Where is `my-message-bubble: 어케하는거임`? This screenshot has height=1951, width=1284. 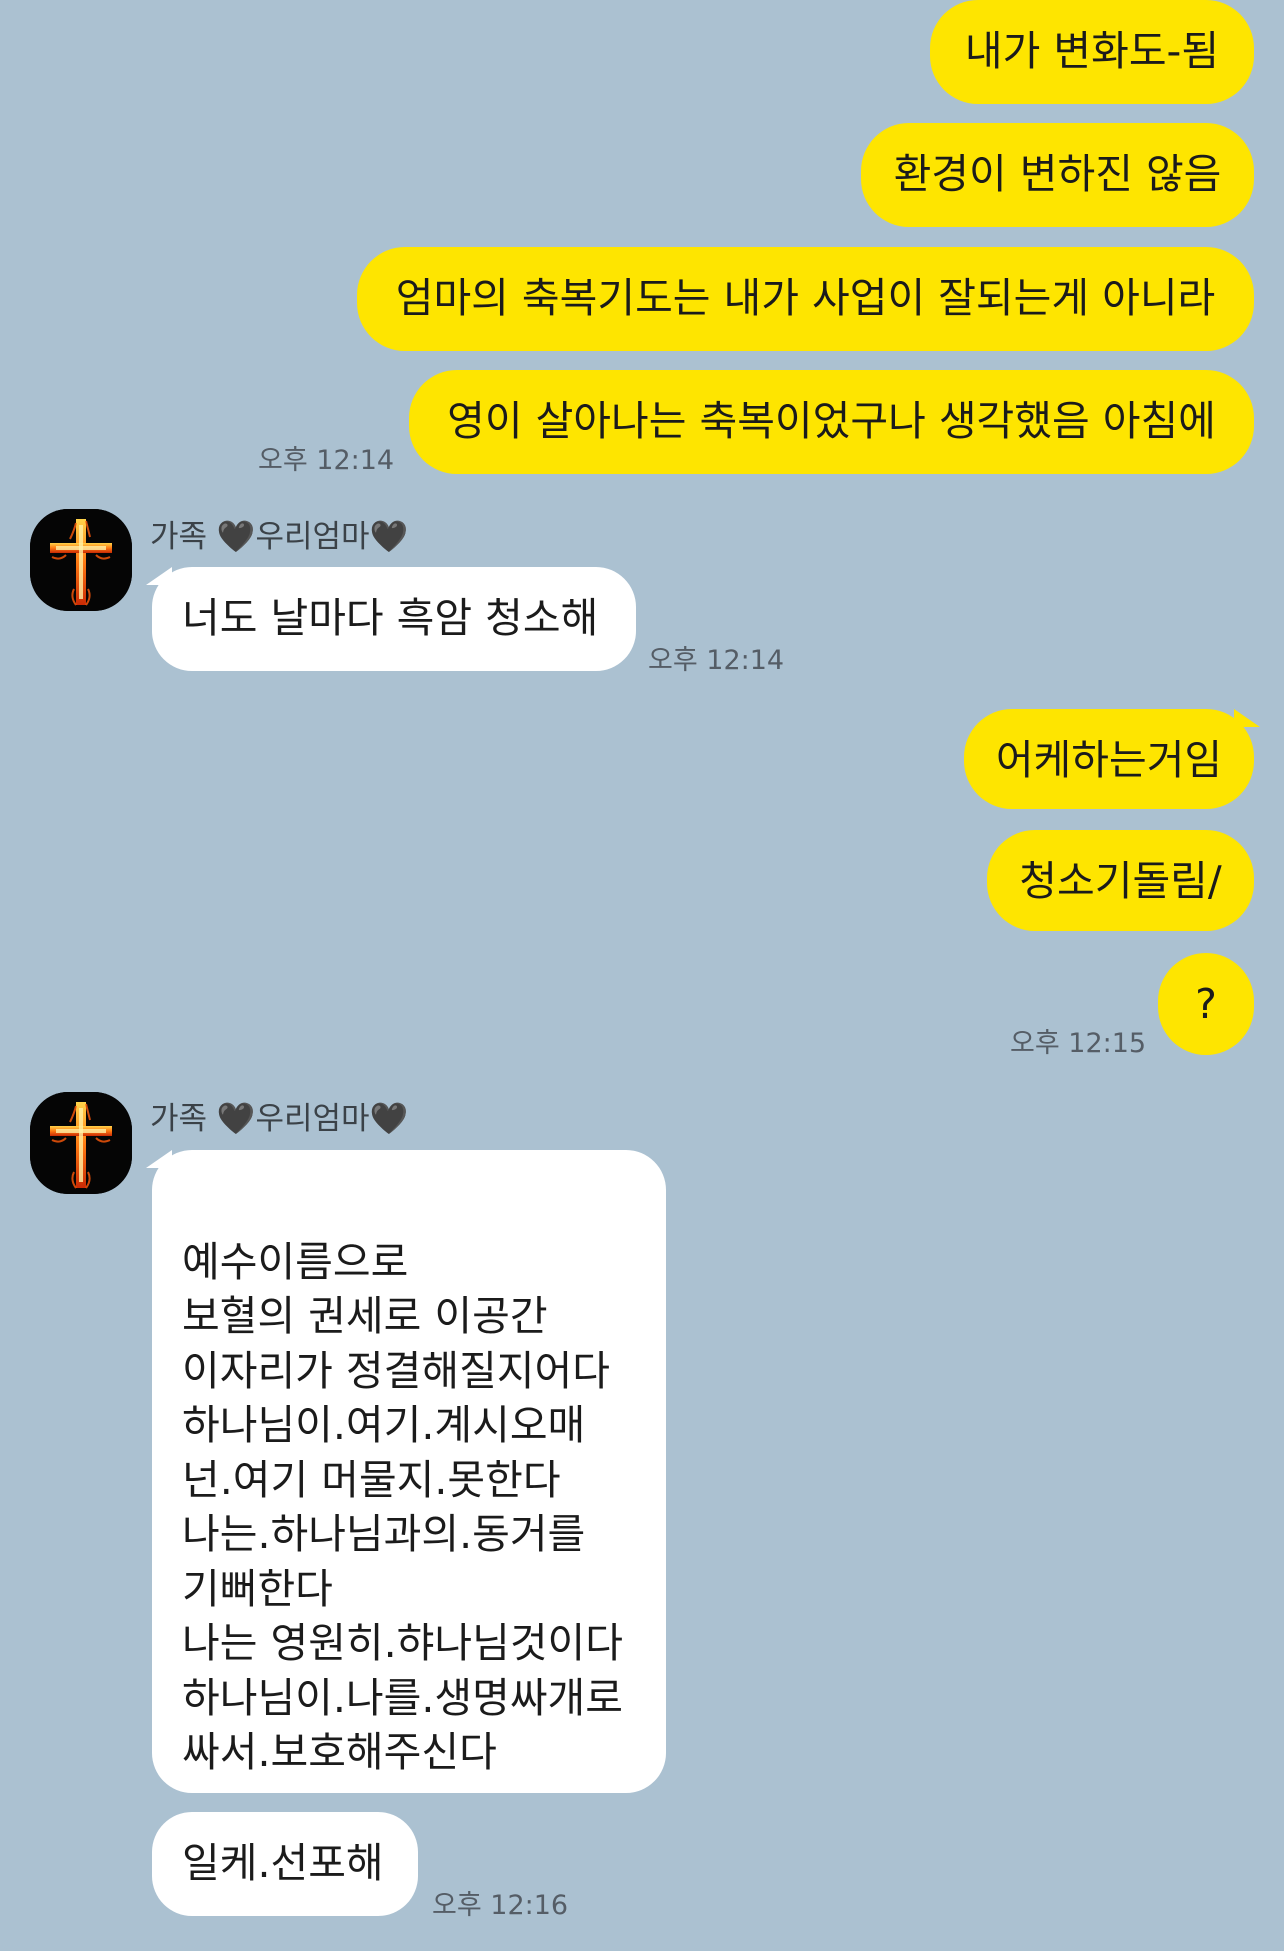 my-message-bubble: 어케하는거임 is located at coordinates (1109, 759).